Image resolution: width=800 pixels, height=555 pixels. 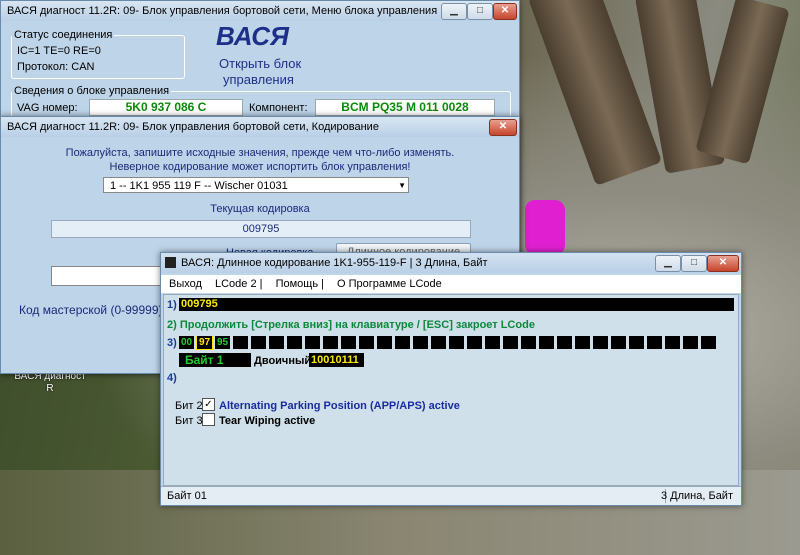 What do you see at coordinates (56, 67) in the screenshot?
I see `status-line-2: Протокол: CAN` at bounding box center [56, 67].